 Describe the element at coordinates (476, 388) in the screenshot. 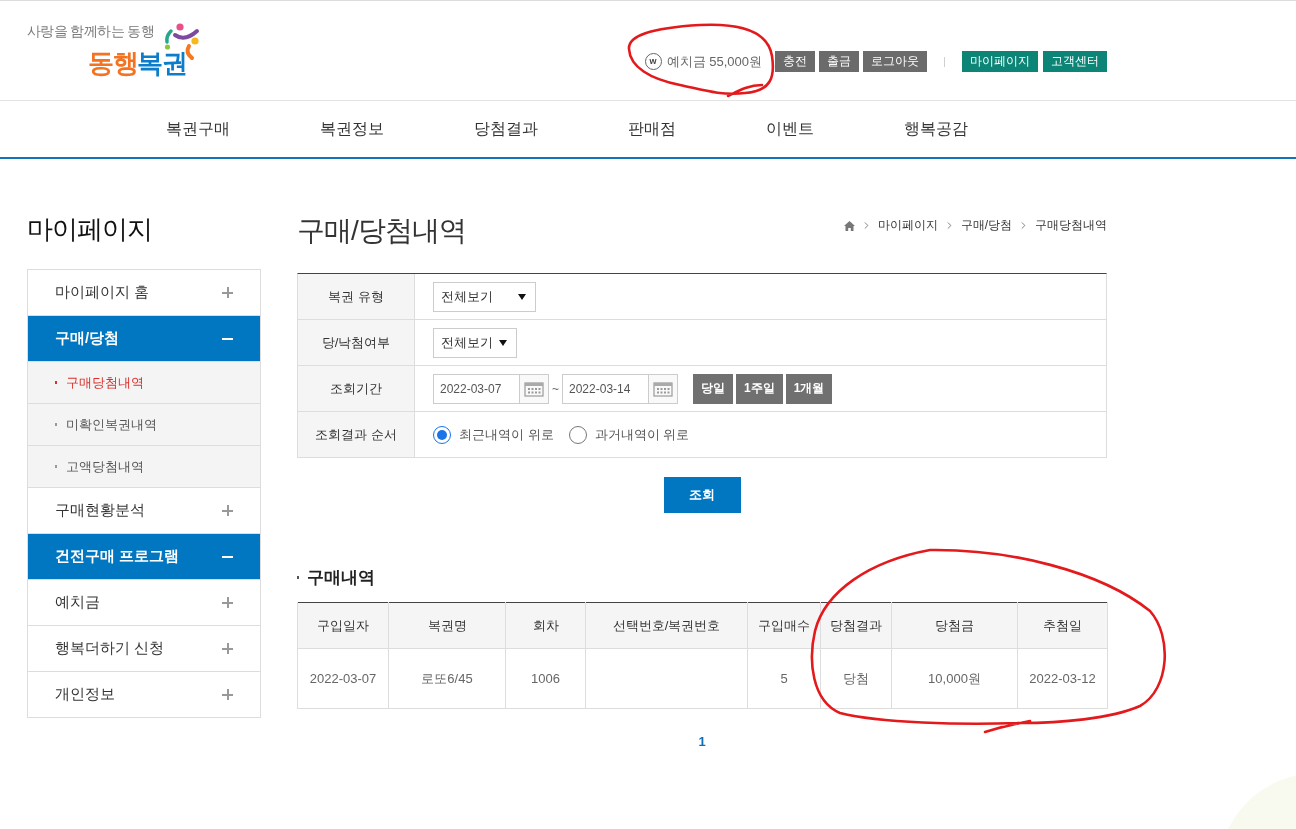

I see `date-field: 2022-03-07` at that location.